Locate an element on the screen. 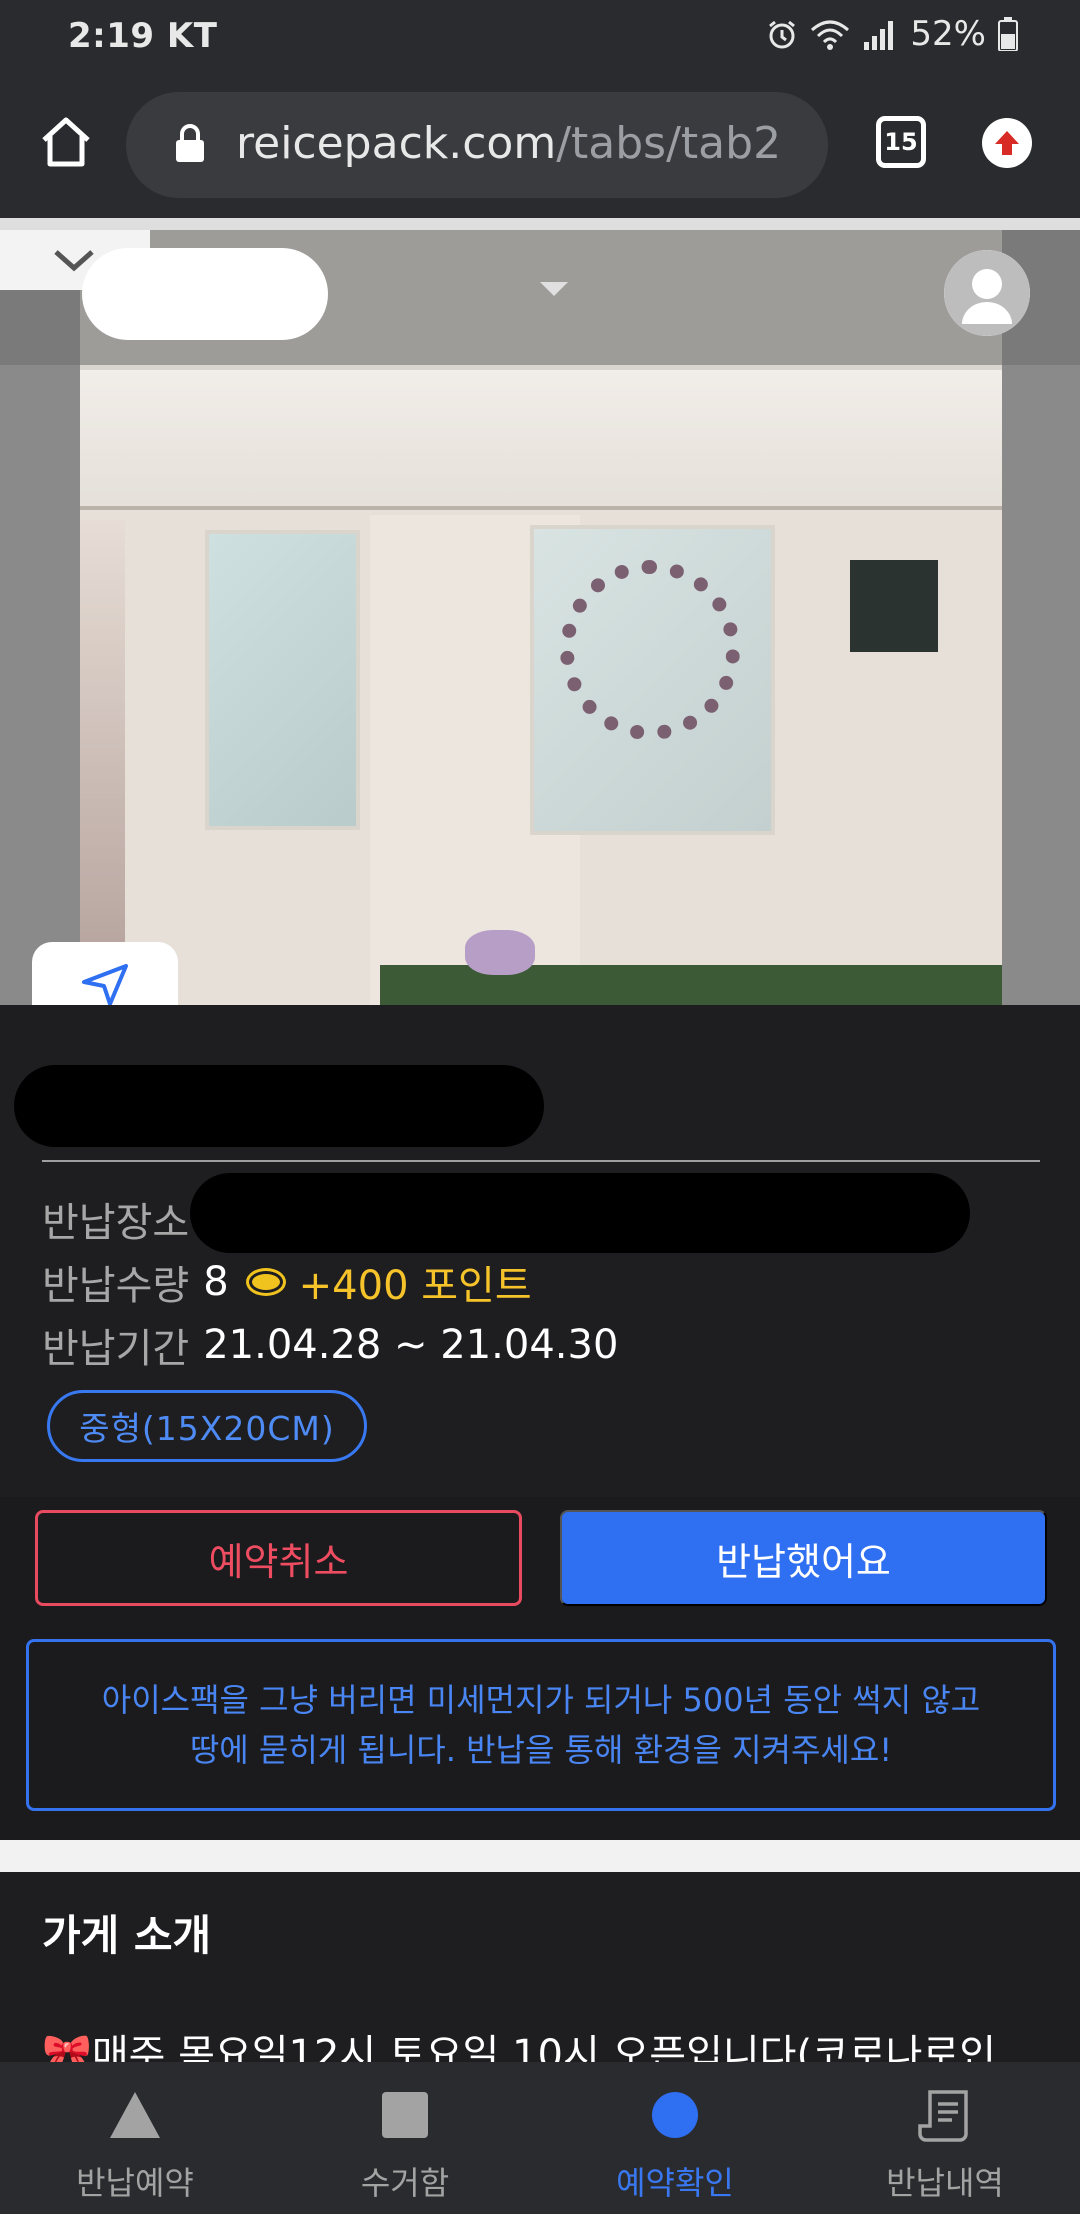 The width and height of the screenshot is (1080, 2214). tab-reservation-check: 예약확인 is located at coordinates (675, 2138).